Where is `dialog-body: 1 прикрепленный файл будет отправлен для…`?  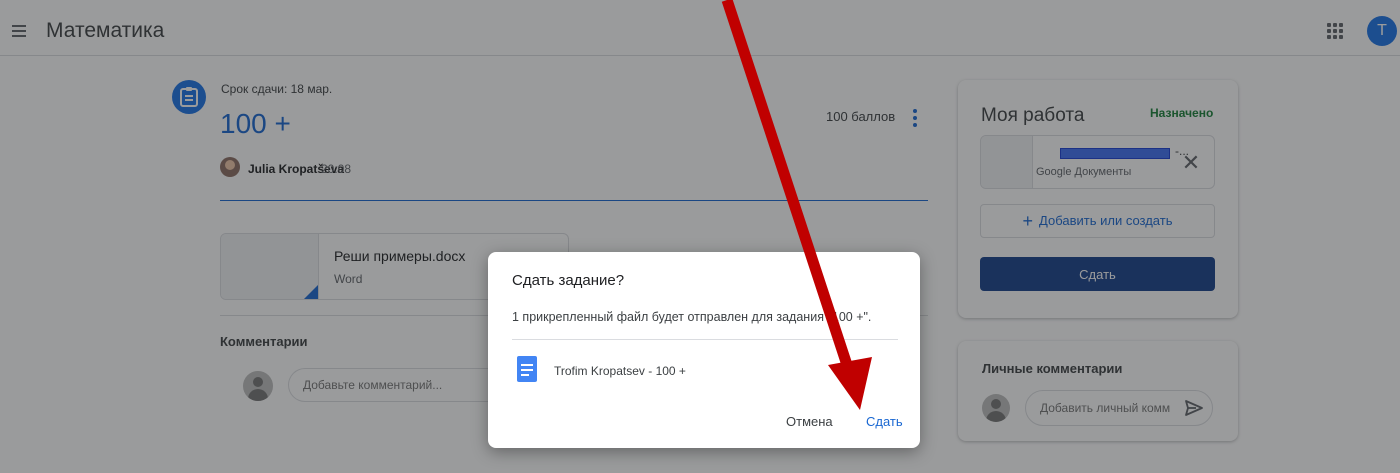 dialog-body: 1 прикрепленный файл будет отправлен для… is located at coordinates (692, 317).